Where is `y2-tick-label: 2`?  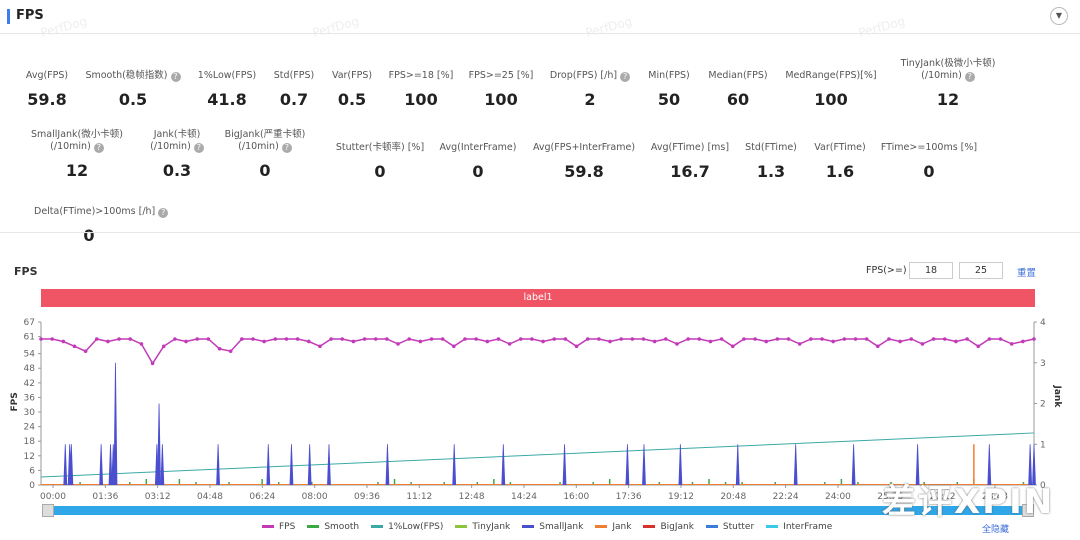 y2-tick-label: 2 is located at coordinates (1043, 405).